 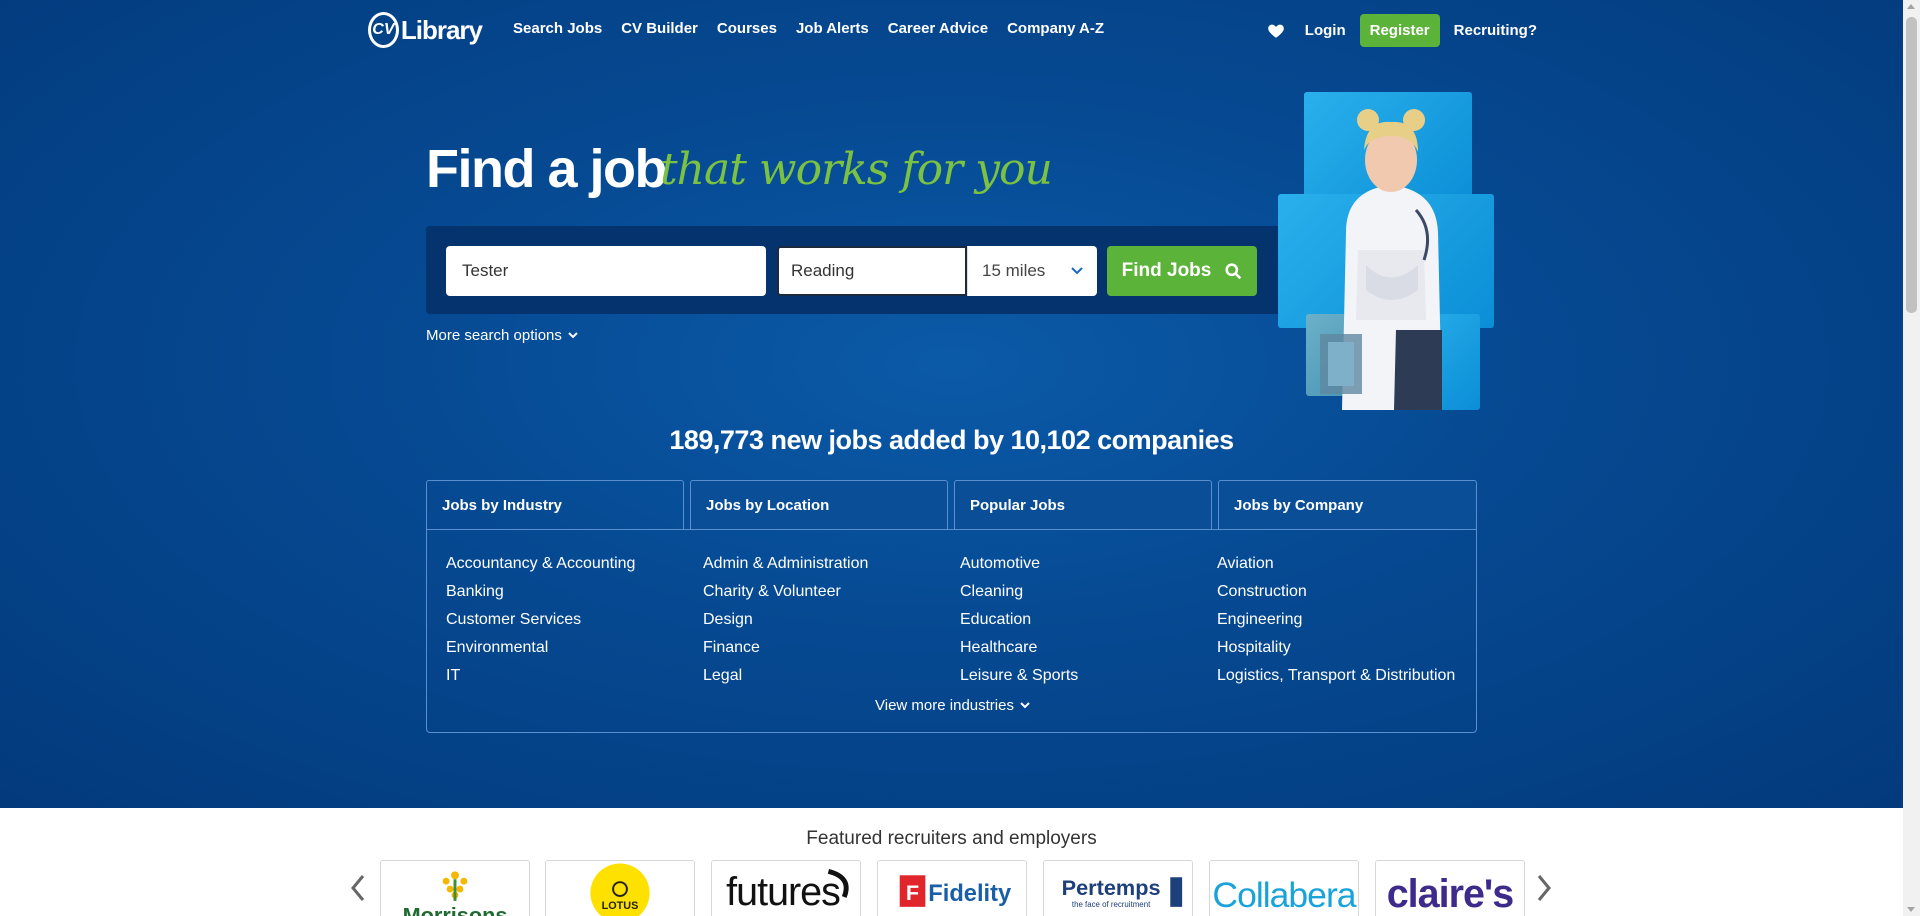 What do you see at coordinates (1336, 648) in the screenshot?
I see `industry-link: Hospitality` at bounding box center [1336, 648].